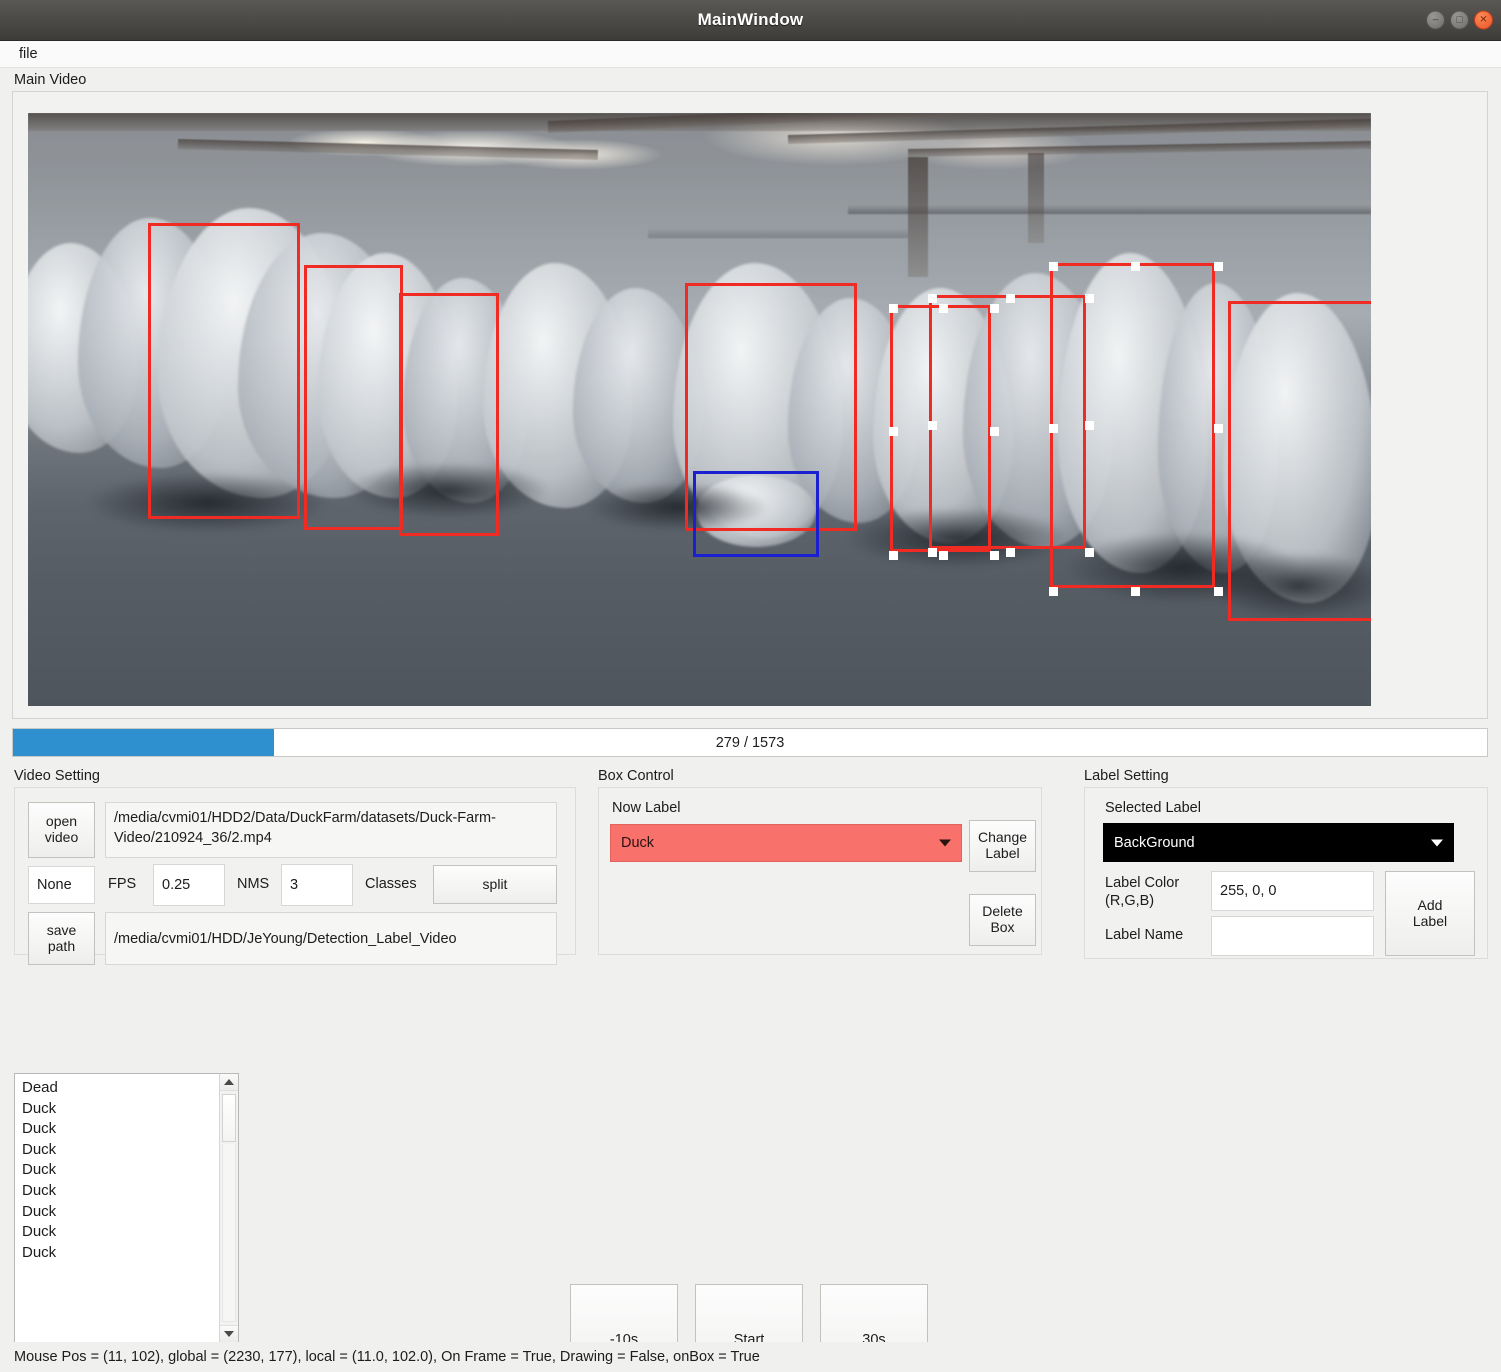  What do you see at coordinates (229, 1333) in the screenshot?
I see `scroll-down-icon` at bounding box center [229, 1333].